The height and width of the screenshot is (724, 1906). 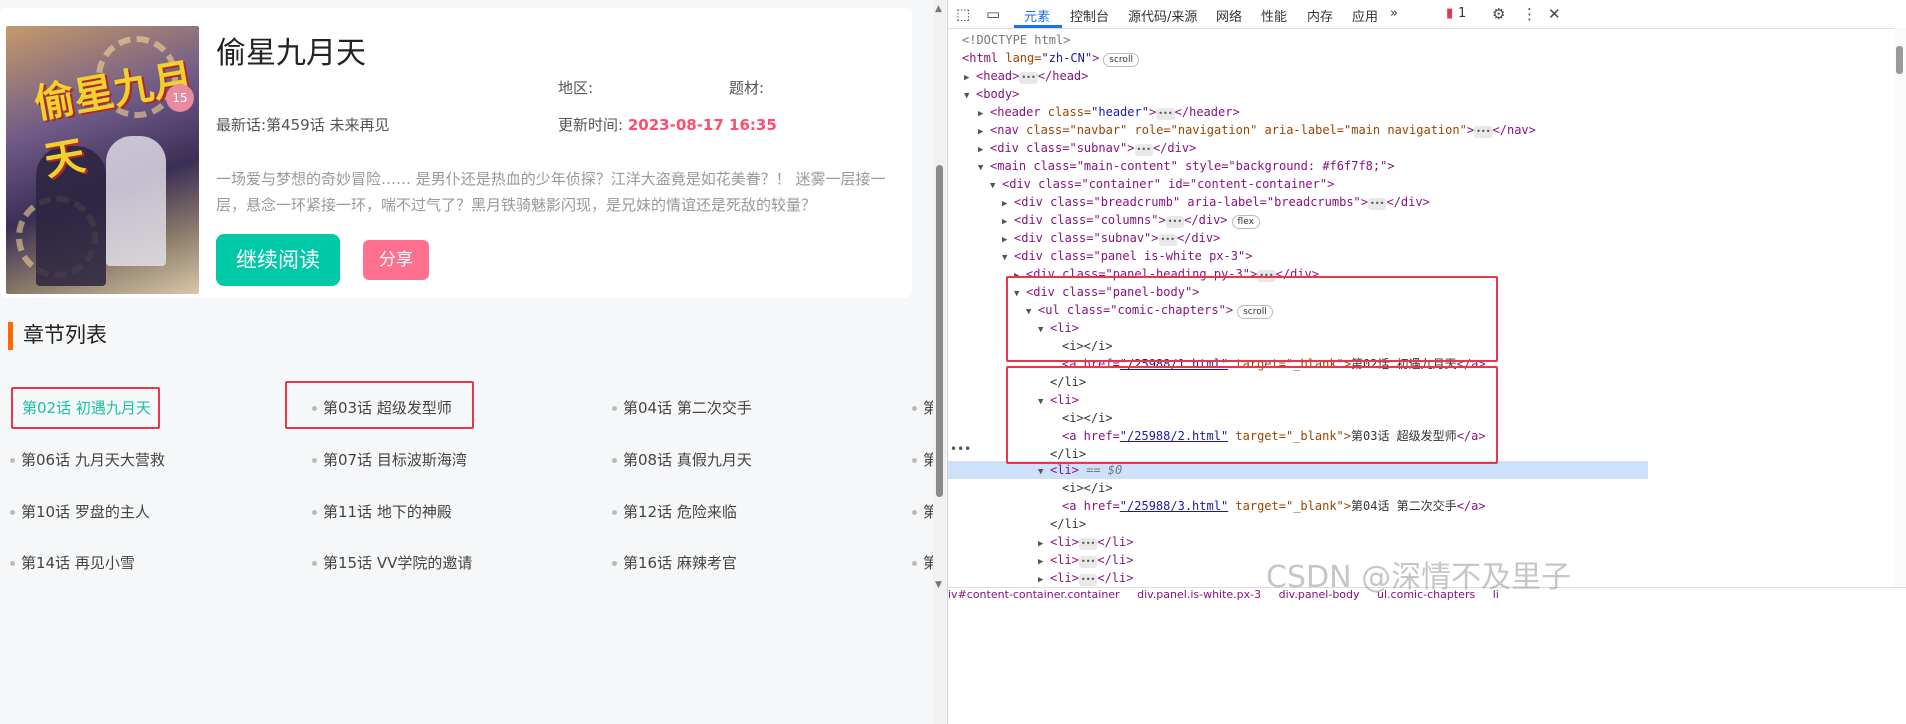 I want to click on issues-icon: ▮, so click(x=1449, y=13).